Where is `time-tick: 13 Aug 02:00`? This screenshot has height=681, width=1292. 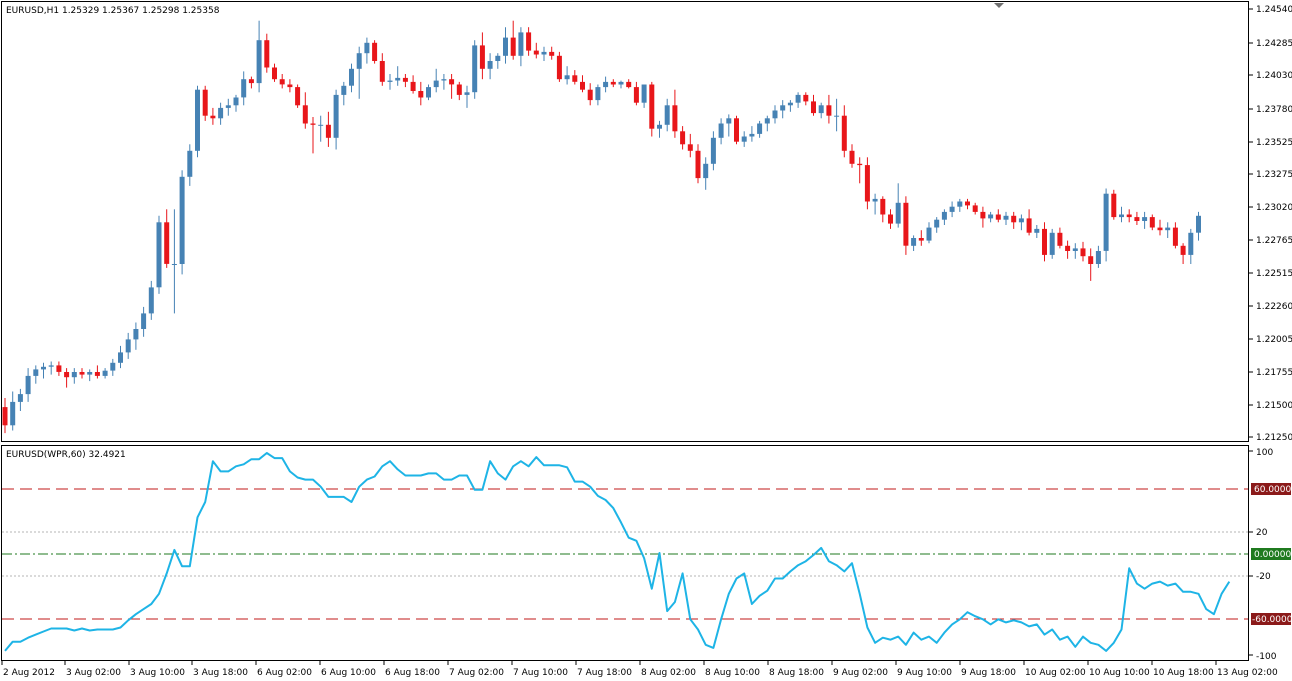 time-tick: 13 Aug 02:00 is located at coordinates (1247, 673).